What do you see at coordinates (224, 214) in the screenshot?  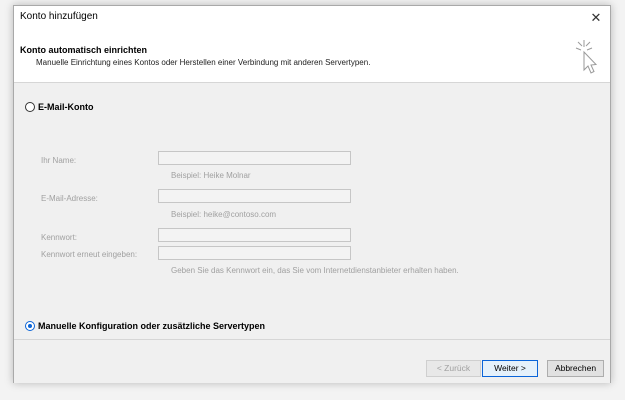 I see `email-hint: Beispiel: heike@contoso.com` at bounding box center [224, 214].